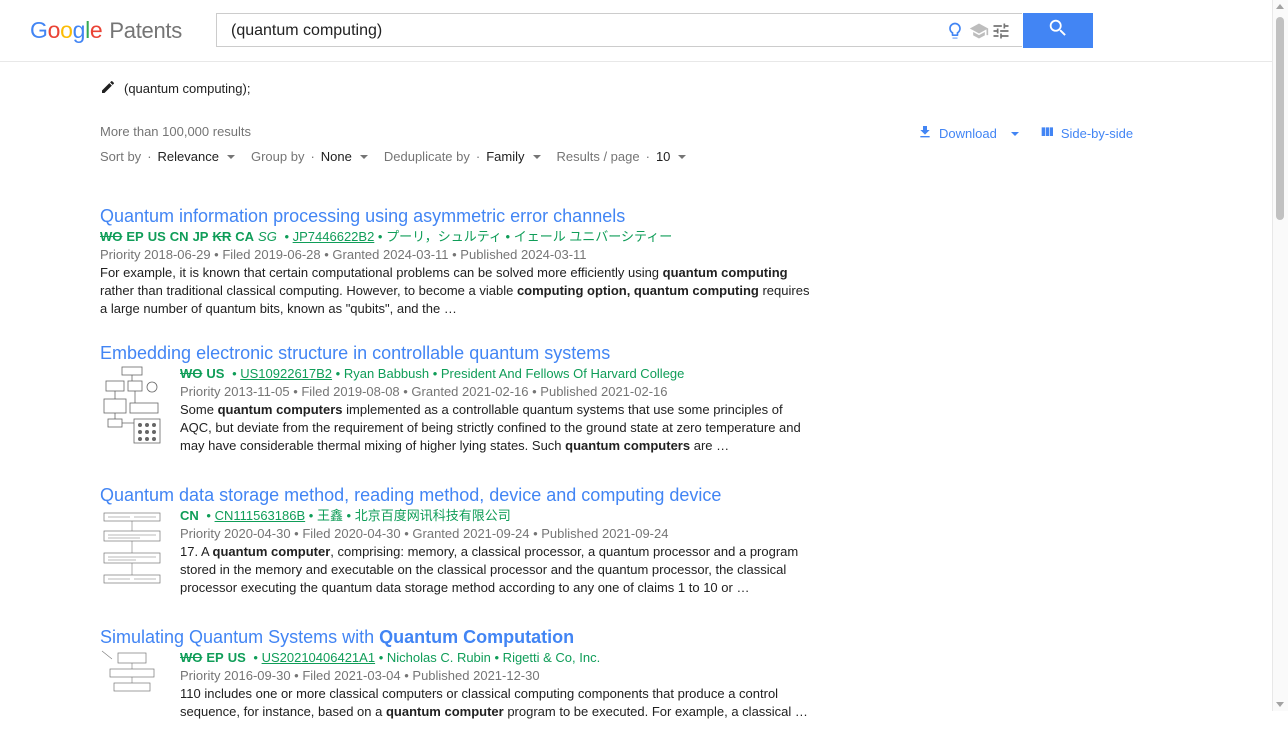  I want to click on publication-number-link: CN111563186B, so click(260, 515).